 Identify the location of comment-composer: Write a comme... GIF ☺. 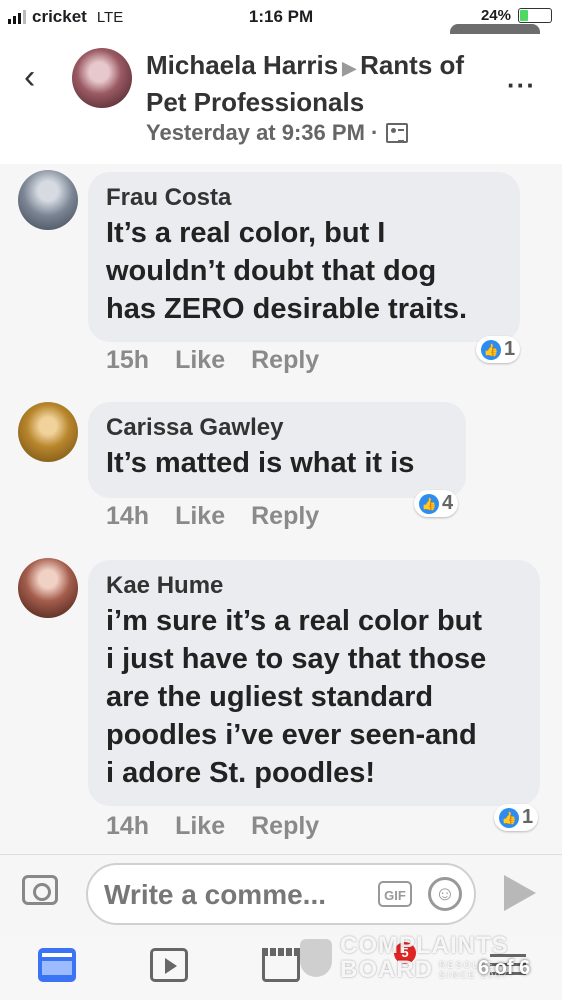
(281, 895).